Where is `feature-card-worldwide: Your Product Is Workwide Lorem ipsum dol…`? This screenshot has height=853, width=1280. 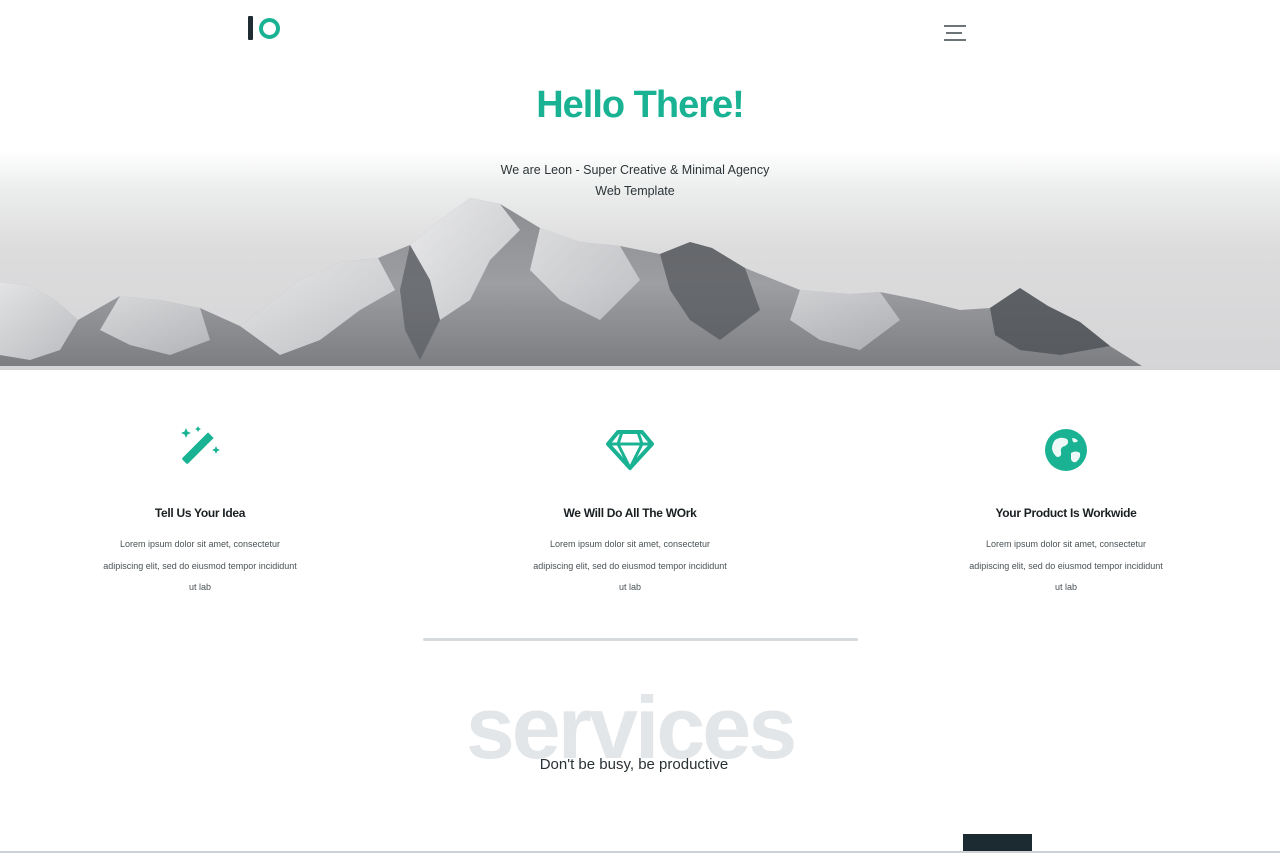 feature-card-worldwide: Your Product Is Workwide Lorem ipsum dol… is located at coordinates (1066, 509).